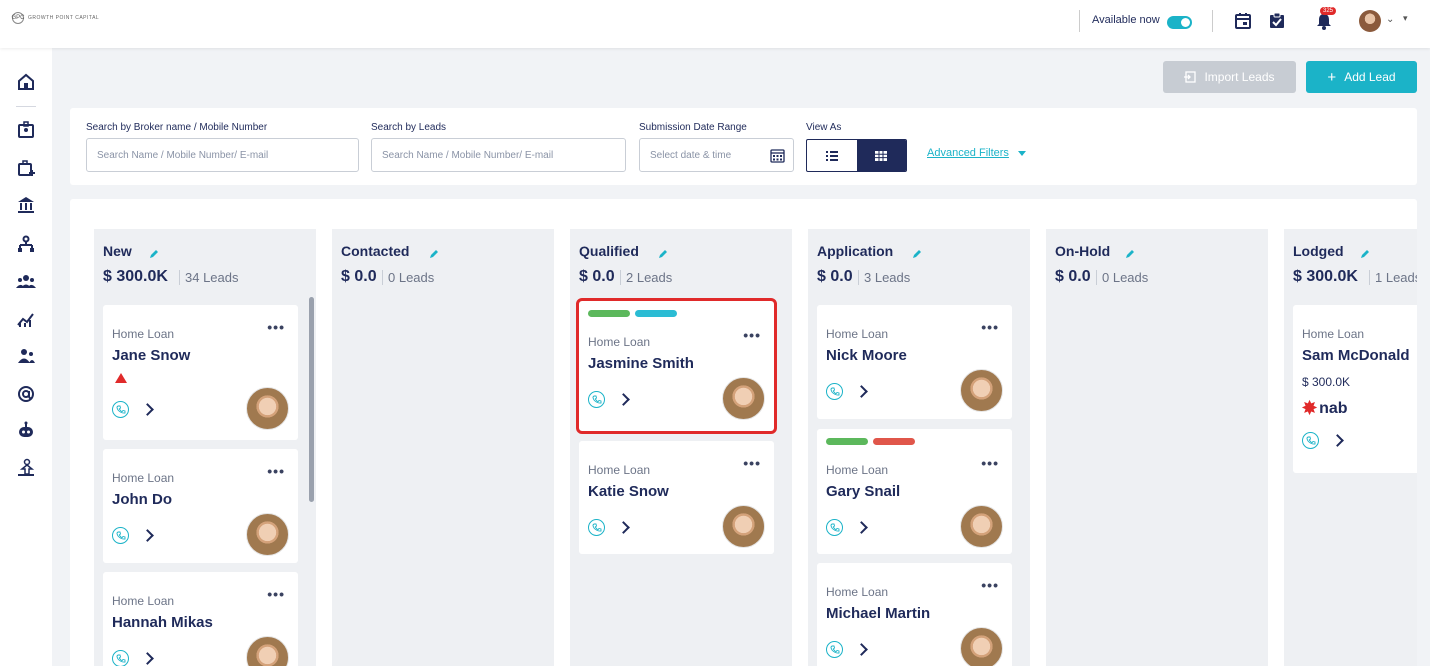  I want to click on lead-name: John Do, so click(142, 499).